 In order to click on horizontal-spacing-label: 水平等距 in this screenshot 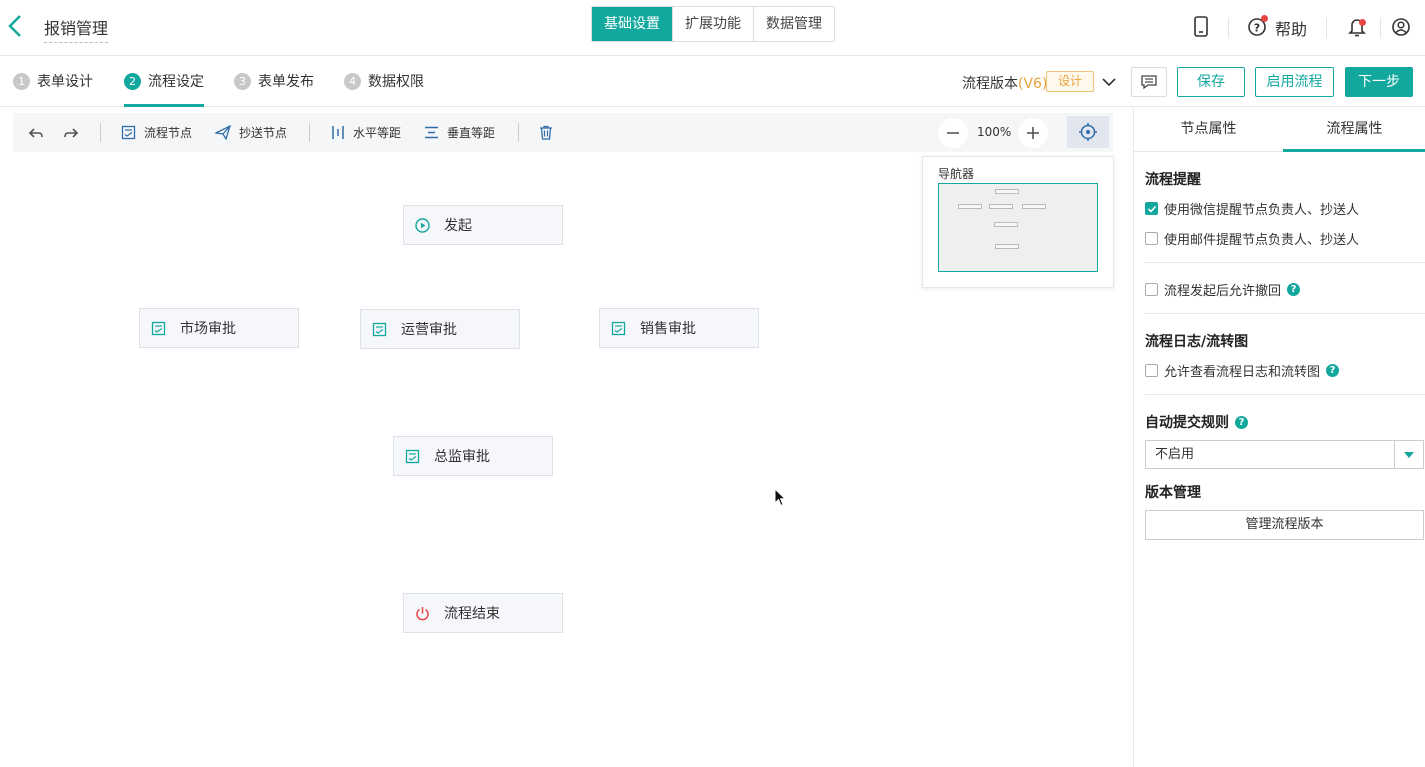, I will do `click(377, 133)`.